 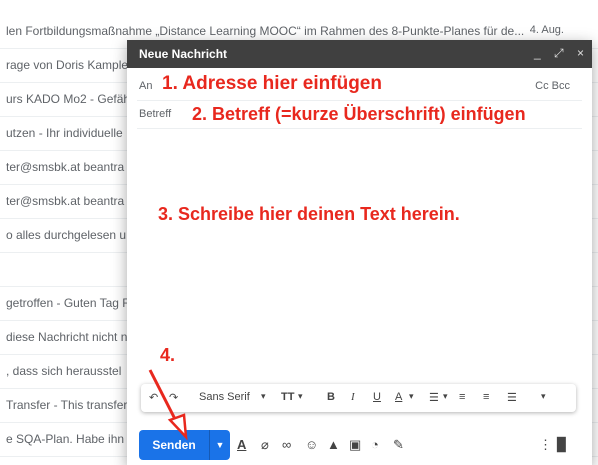 What do you see at coordinates (359, 54) in the screenshot?
I see `compose-header: Neue Nachricht _ ⤢ ×` at bounding box center [359, 54].